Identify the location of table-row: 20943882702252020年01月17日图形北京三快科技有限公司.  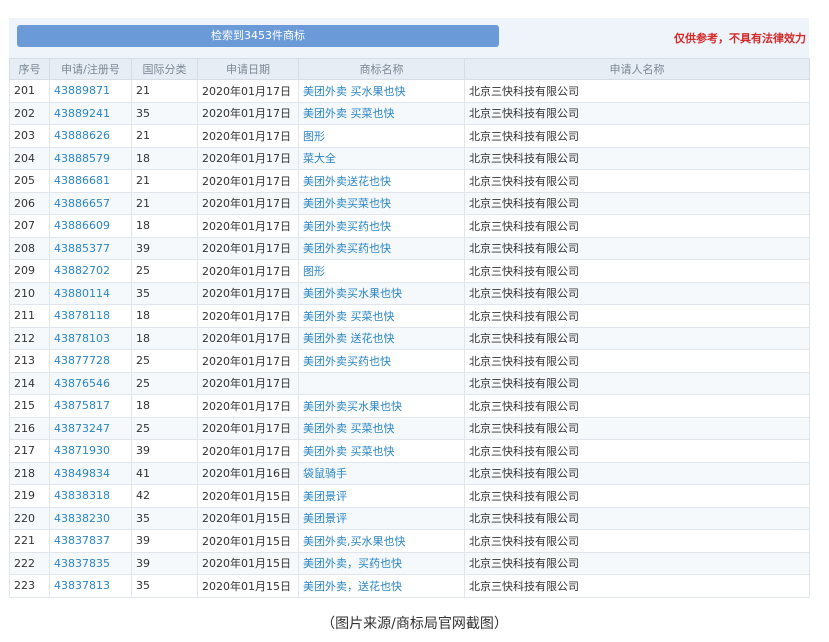
(410, 271).